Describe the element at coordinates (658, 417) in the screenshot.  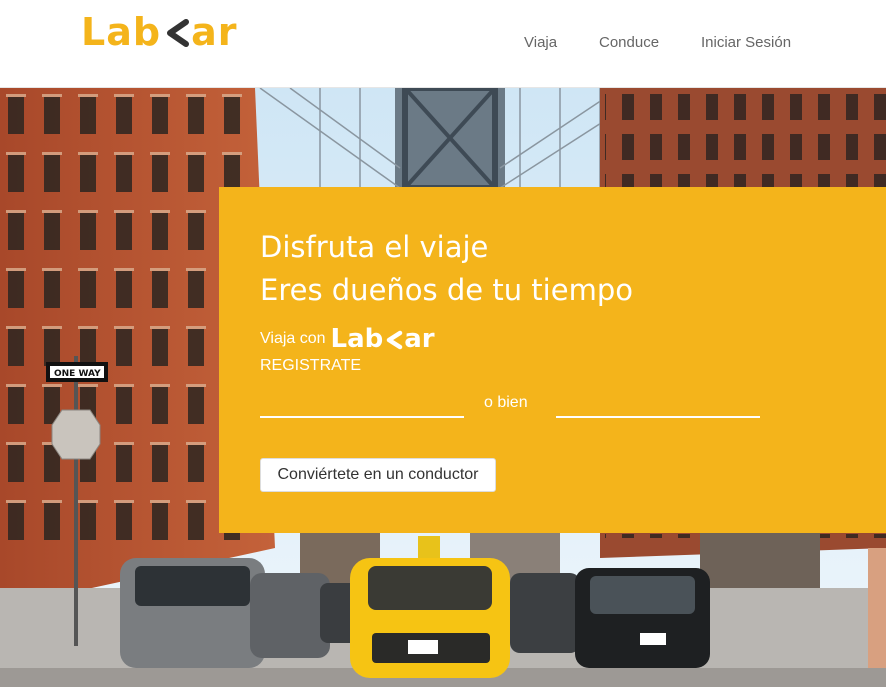
I see `divider-line-right` at that location.